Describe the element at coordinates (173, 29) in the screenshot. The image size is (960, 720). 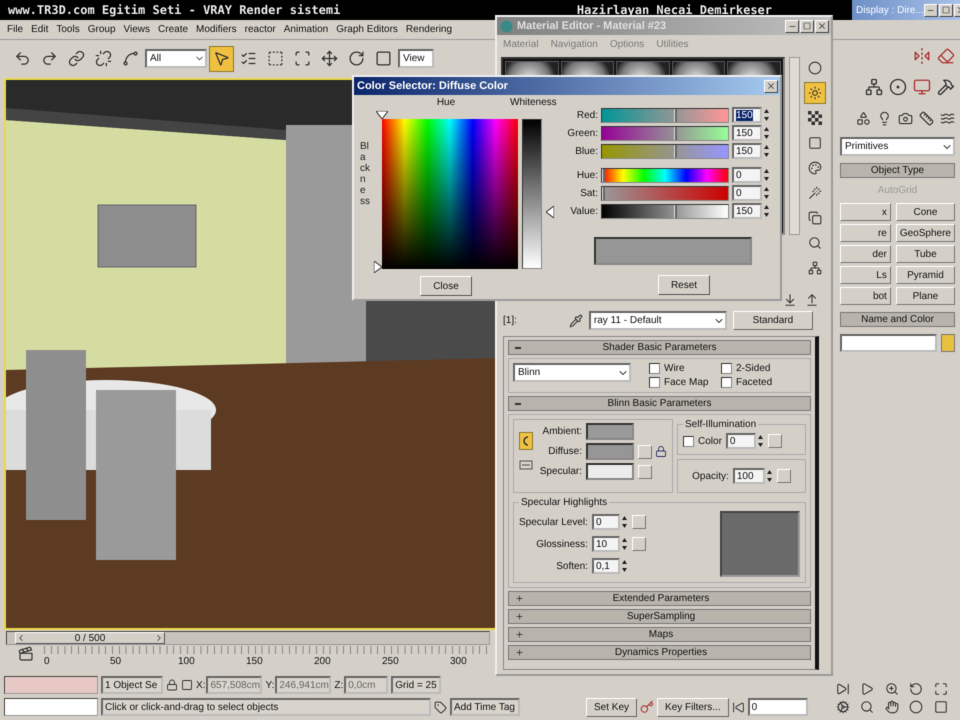
I see `menu-item: Create` at that location.